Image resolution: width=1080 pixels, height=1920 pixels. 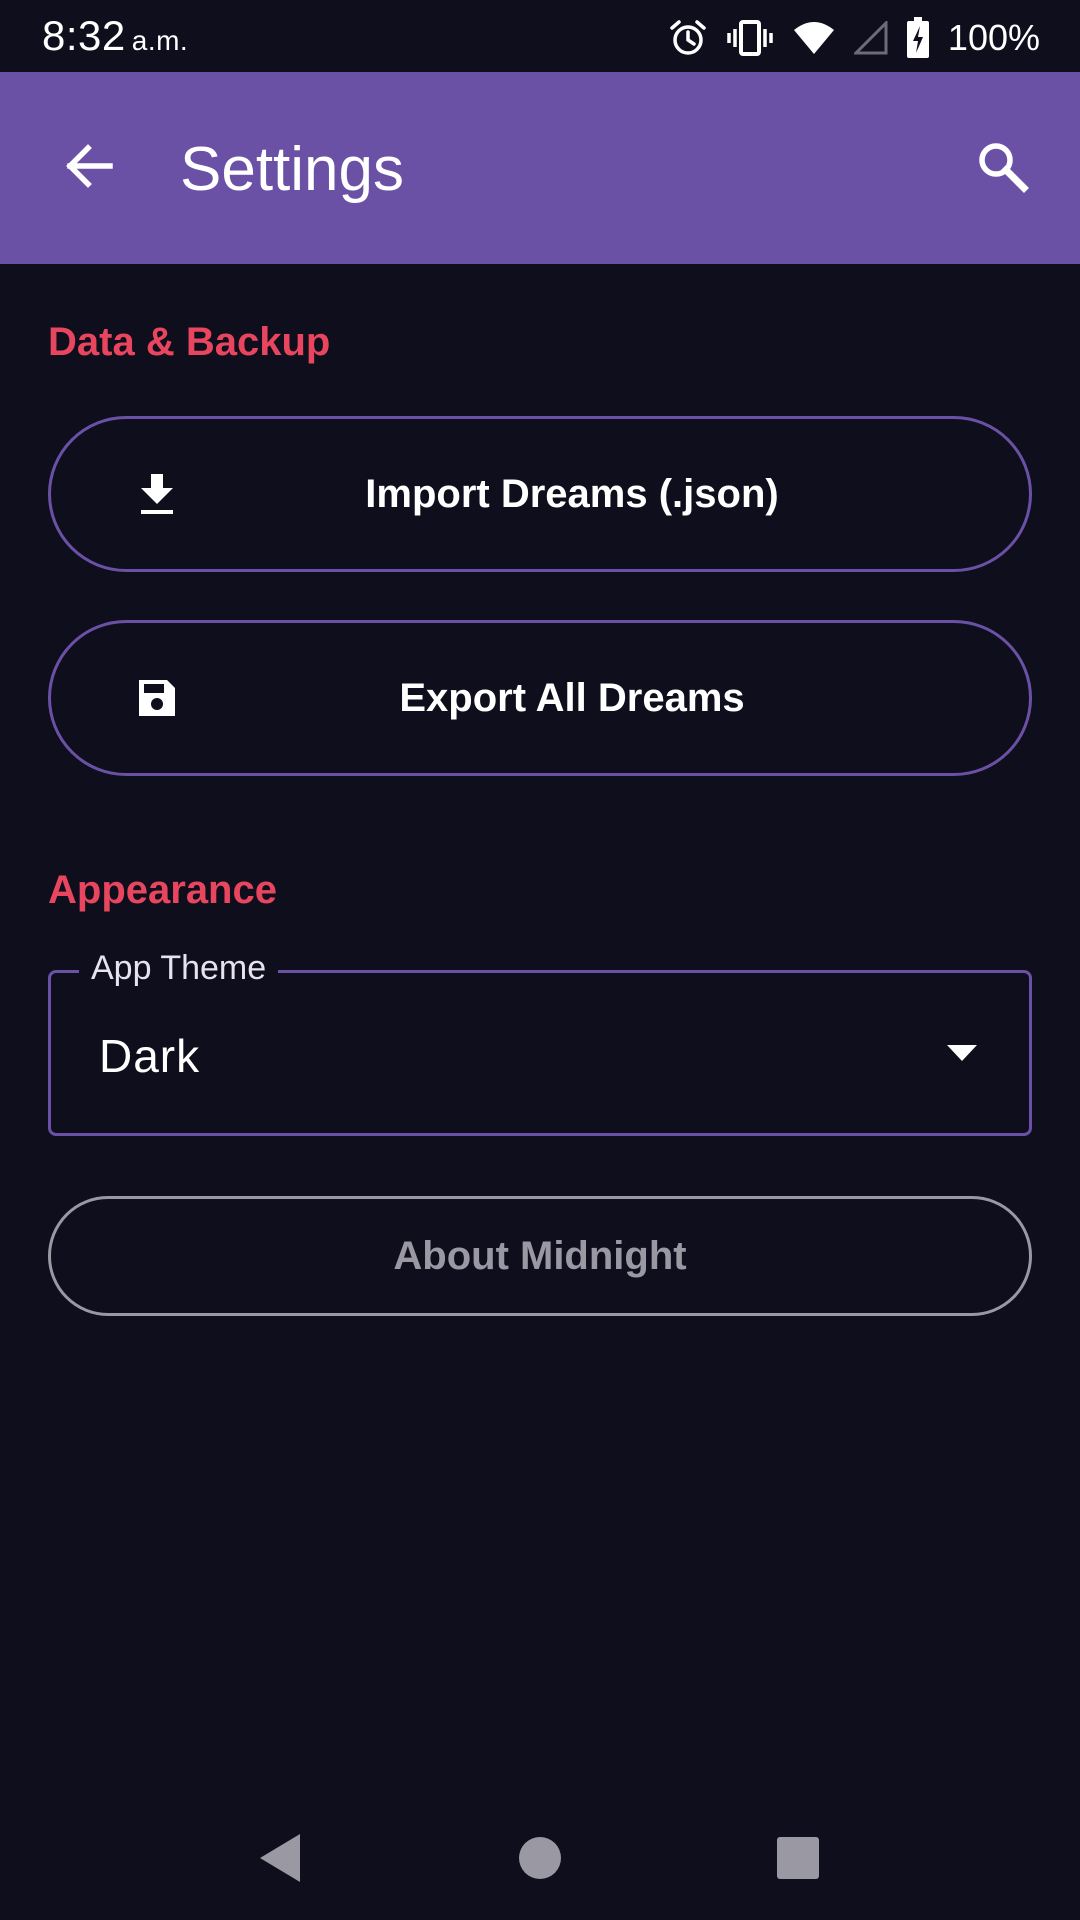 I want to click on dropdown-arrow-icon, so click(x=962, y=1053).